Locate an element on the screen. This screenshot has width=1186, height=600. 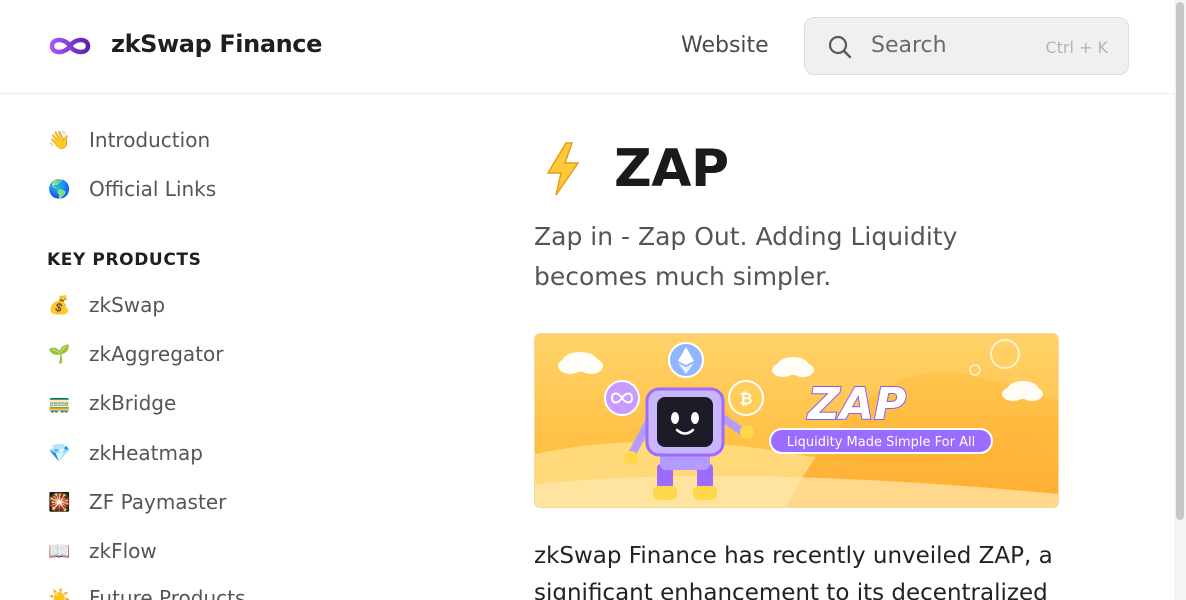
sidebar-item-zkheatmap: 💎 zkHeatmap is located at coordinates (125, 453).